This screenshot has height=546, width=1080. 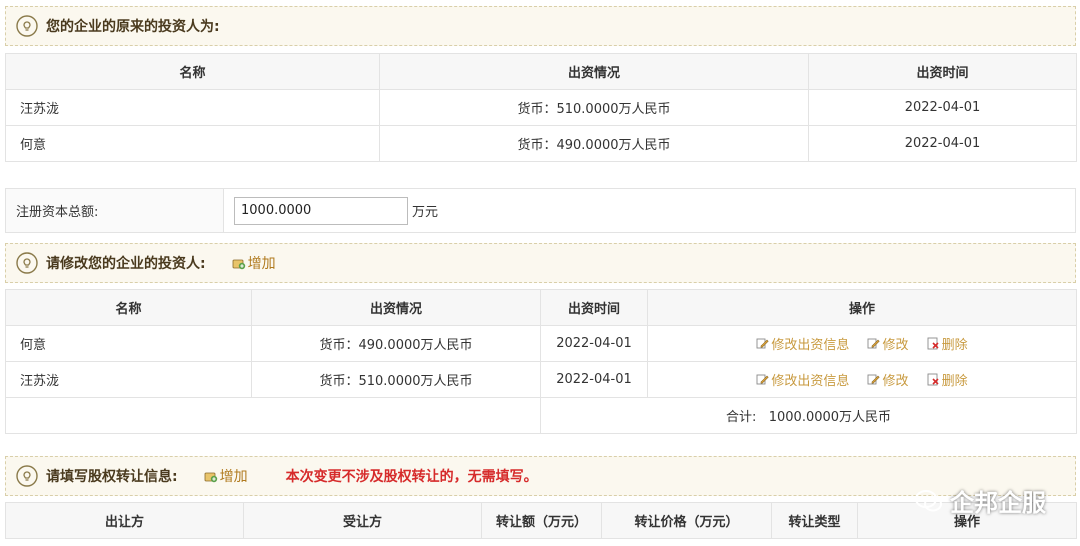 I want to click on registered-capital-label: 注册资本总额:, so click(x=115, y=210).